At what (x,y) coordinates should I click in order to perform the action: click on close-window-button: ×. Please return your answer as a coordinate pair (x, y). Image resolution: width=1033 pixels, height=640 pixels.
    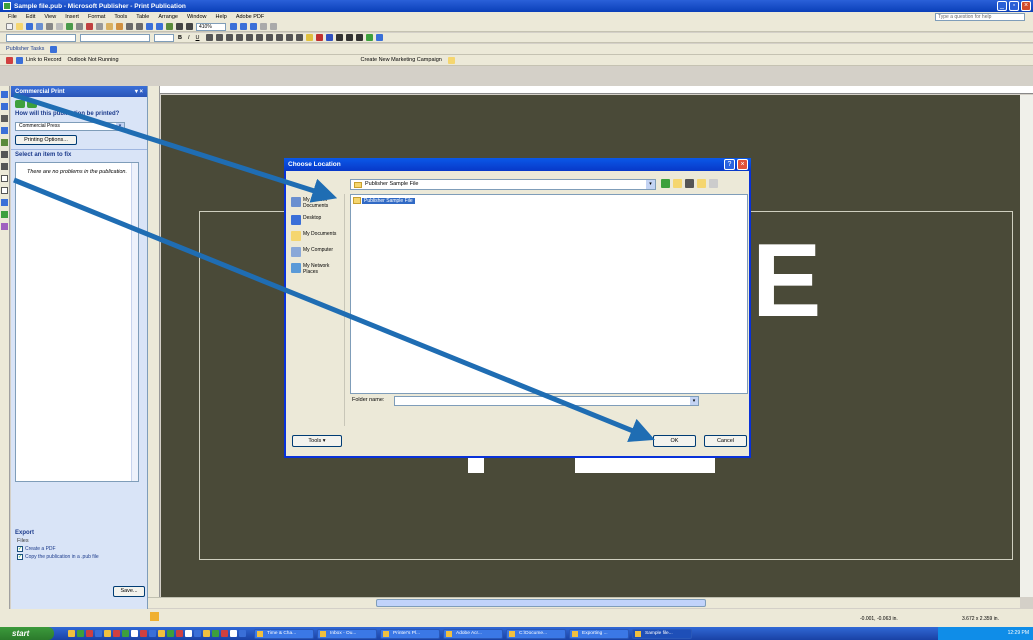
    Looking at the image, I should click on (1026, 6).